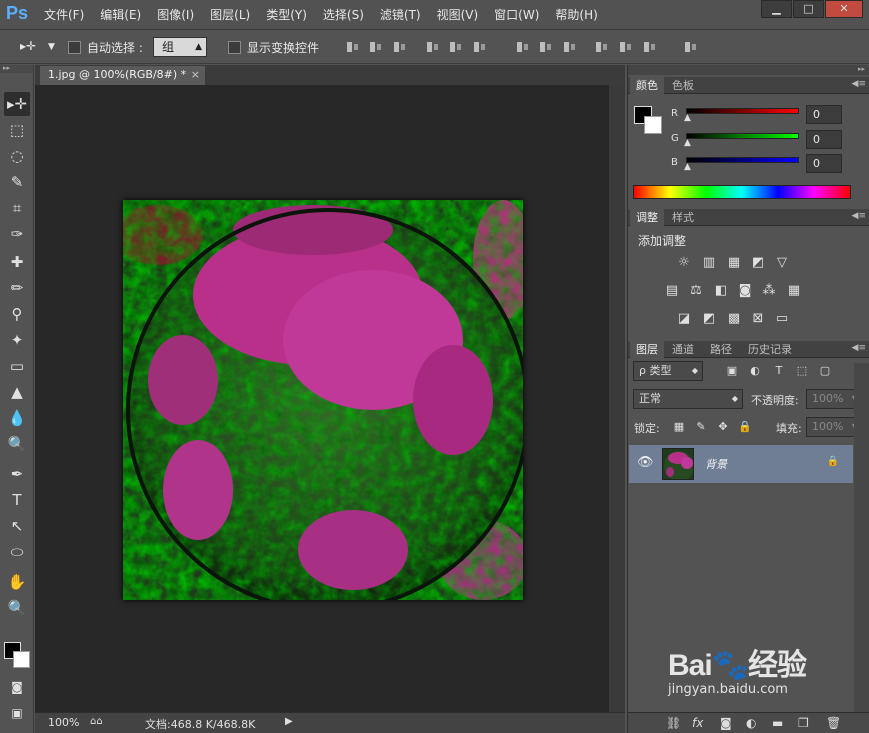  Describe the element at coordinates (17, 234) in the screenshot. I see `eyedropper-tool-icon: ✑` at that location.